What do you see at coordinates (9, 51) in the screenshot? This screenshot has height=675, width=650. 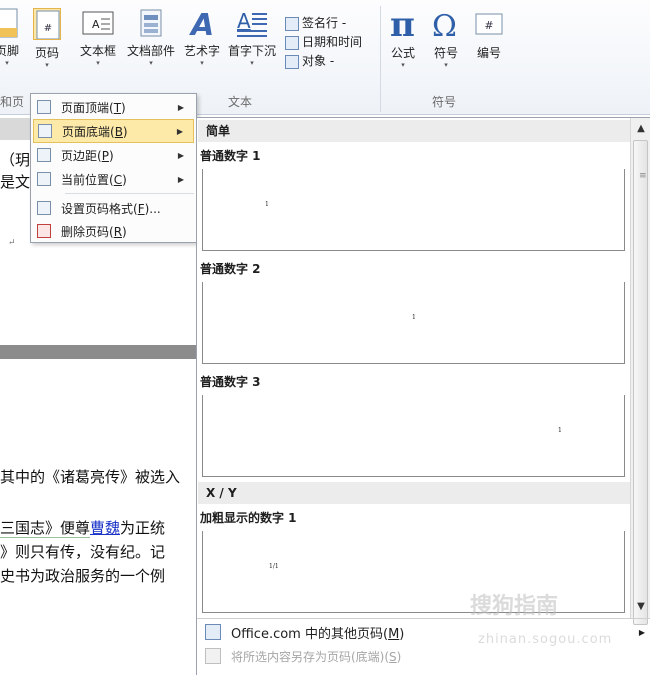 I see `footer-label: 页脚` at bounding box center [9, 51].